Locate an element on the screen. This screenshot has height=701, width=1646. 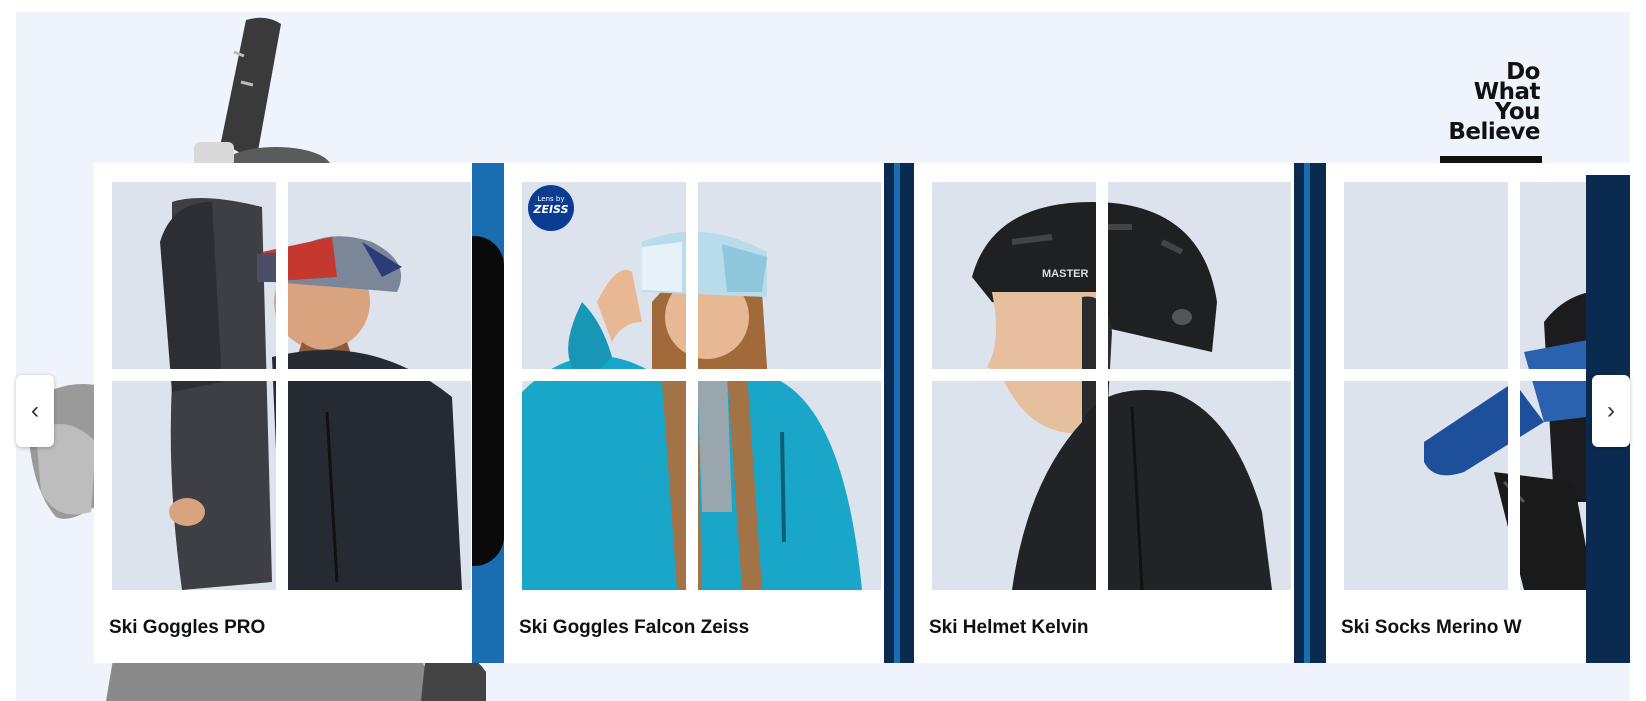
product-title: Ski Helmet Kelvin is located at coordinates (1008, 628).